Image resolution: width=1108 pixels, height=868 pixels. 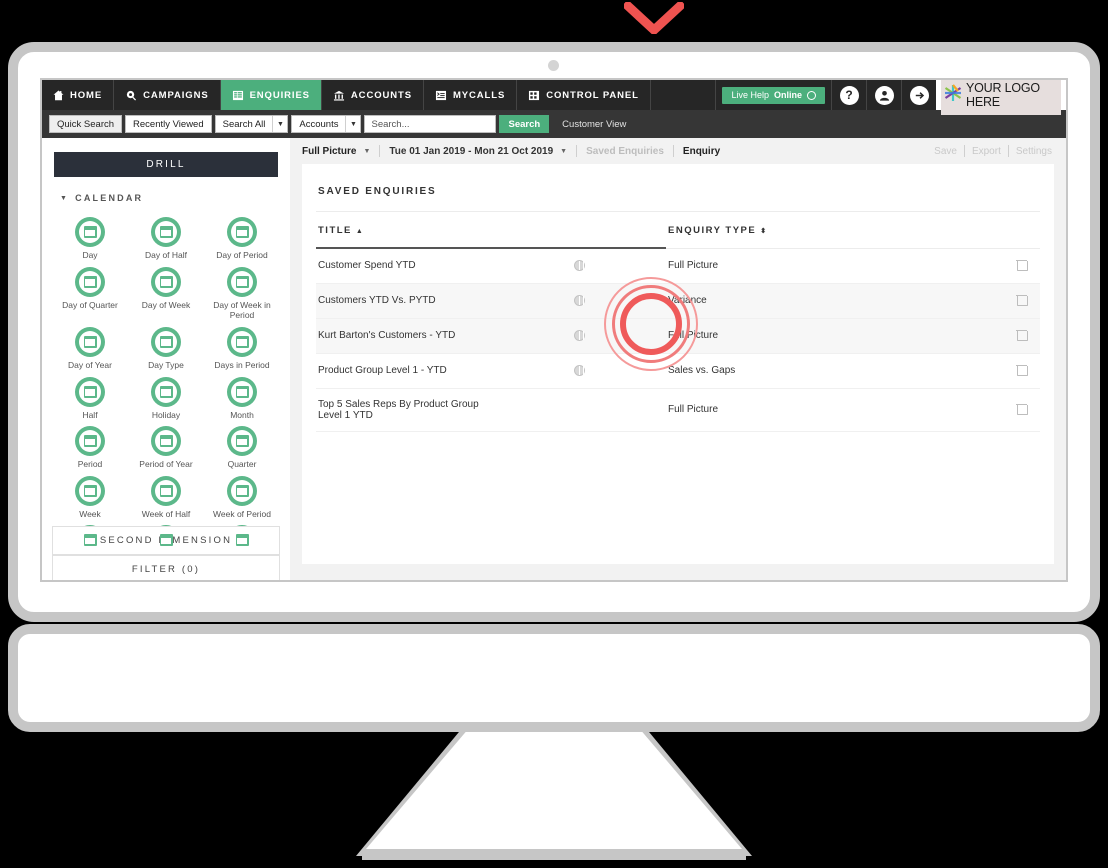 I want to click on breadcrumb-view: Full Picture, so click(x=329, y=151).